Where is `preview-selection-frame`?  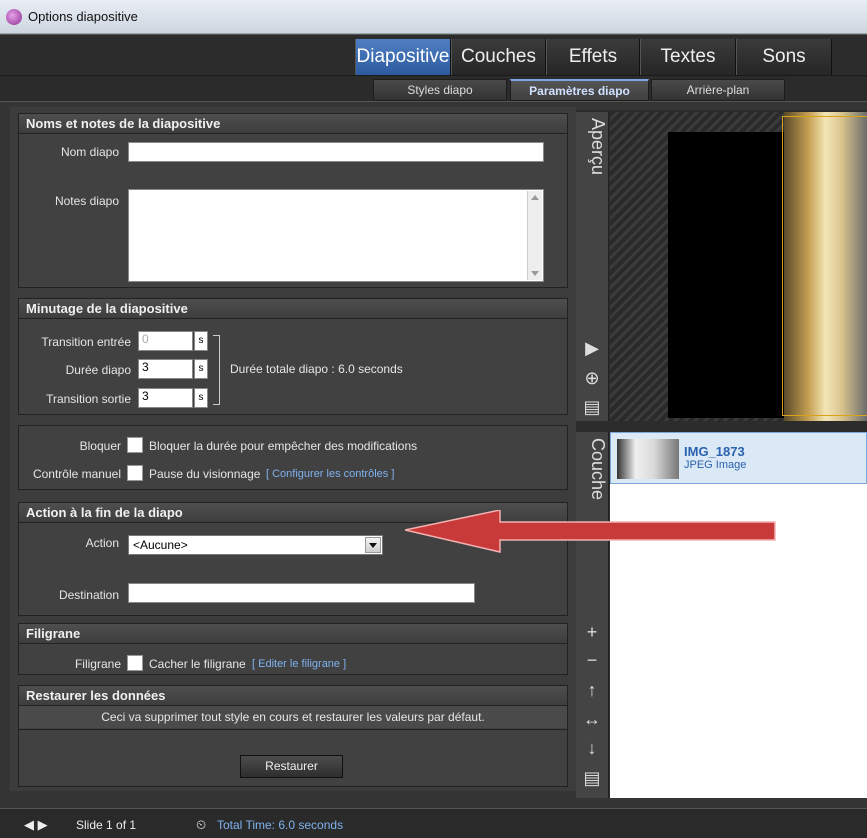
preview-selection-frame is located at coordinates (824, 266).